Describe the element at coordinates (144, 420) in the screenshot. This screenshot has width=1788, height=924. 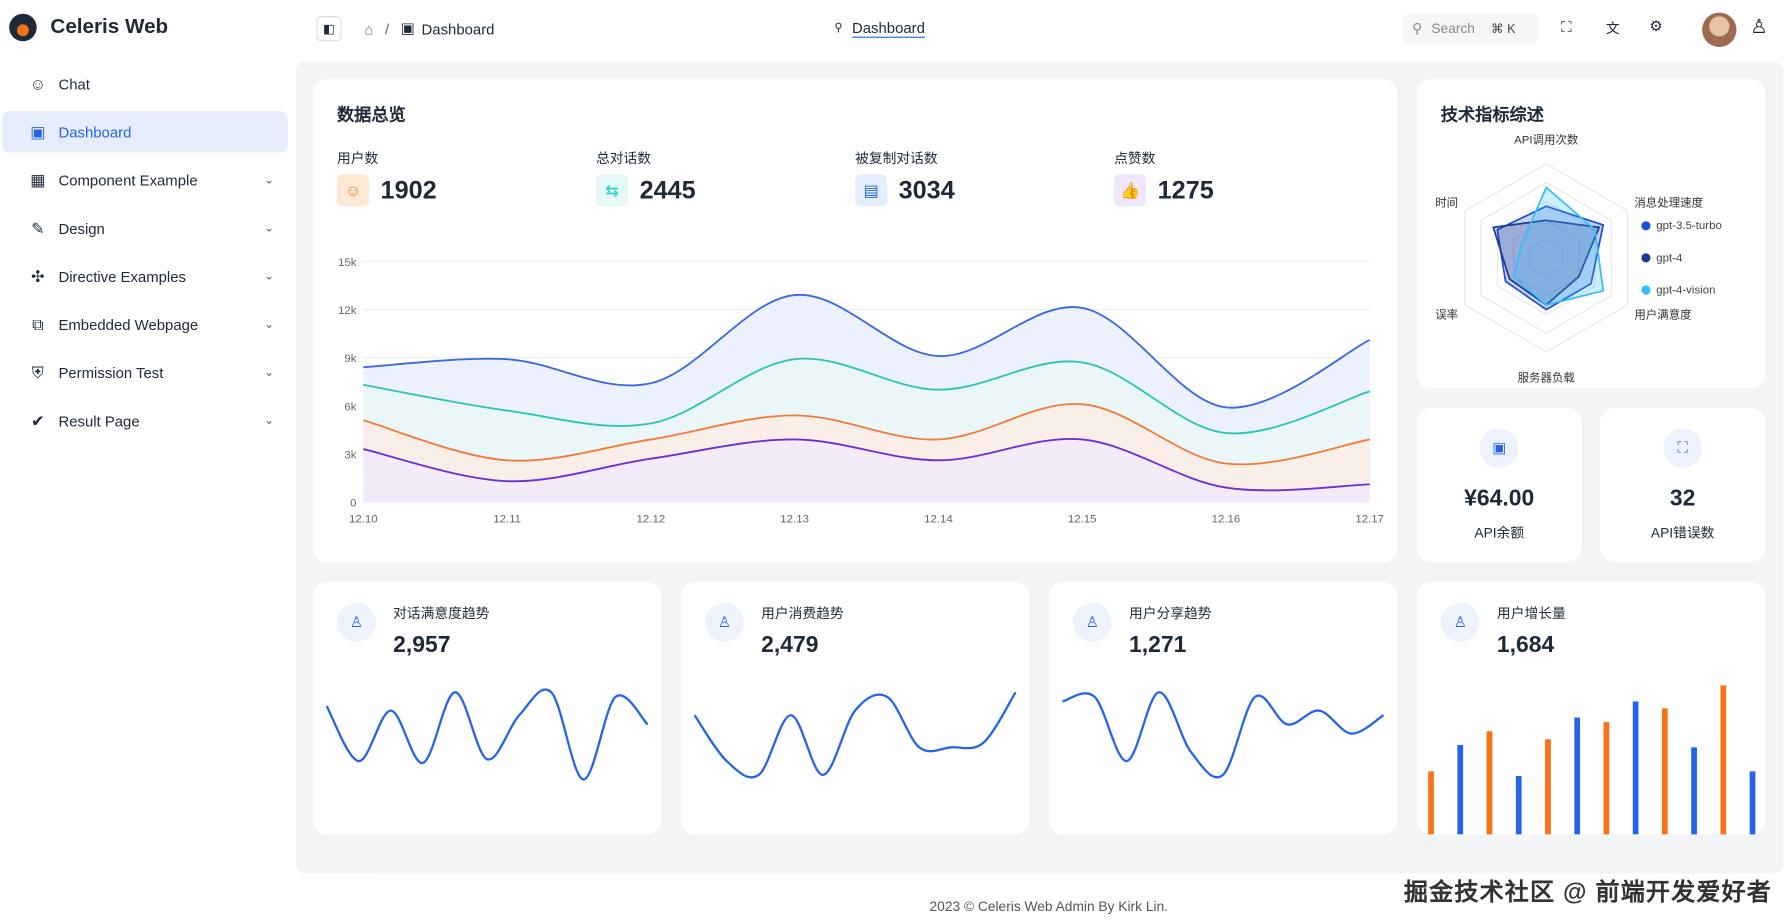
I see `sidebar-item-result-page: ✔ Result Page ⌄` at that location.